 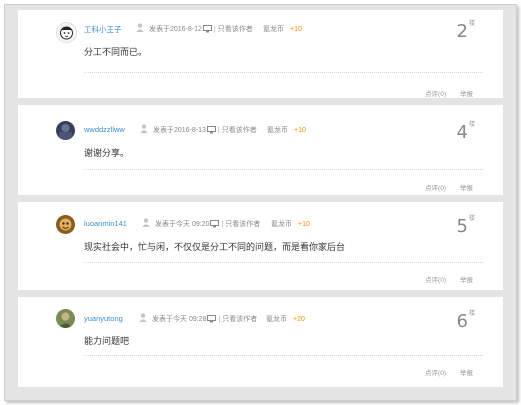 I want to click on post-meta: 发表于今天 09:28 | 只看该作者, so click(x=204, y=319).